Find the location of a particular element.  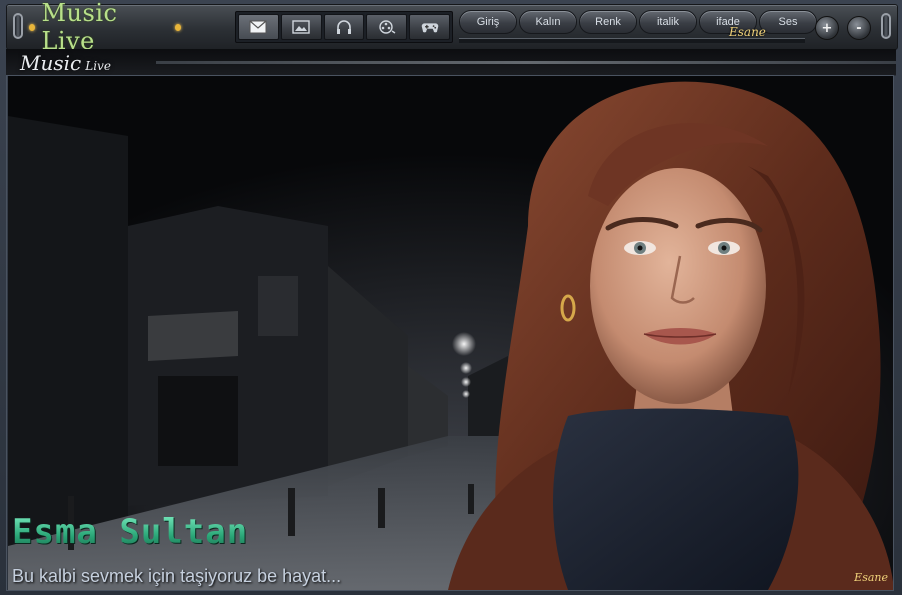

mail-button is located at coordinates (258, 27).